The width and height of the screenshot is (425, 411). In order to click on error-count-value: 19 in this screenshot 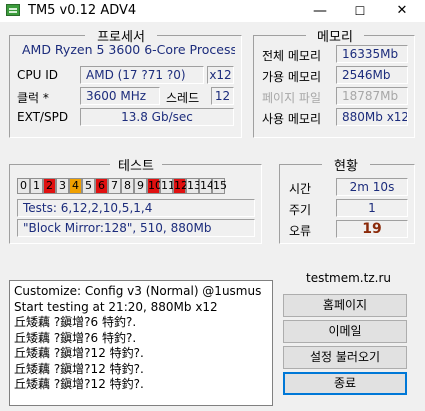, I will do `click(372, 229)`.